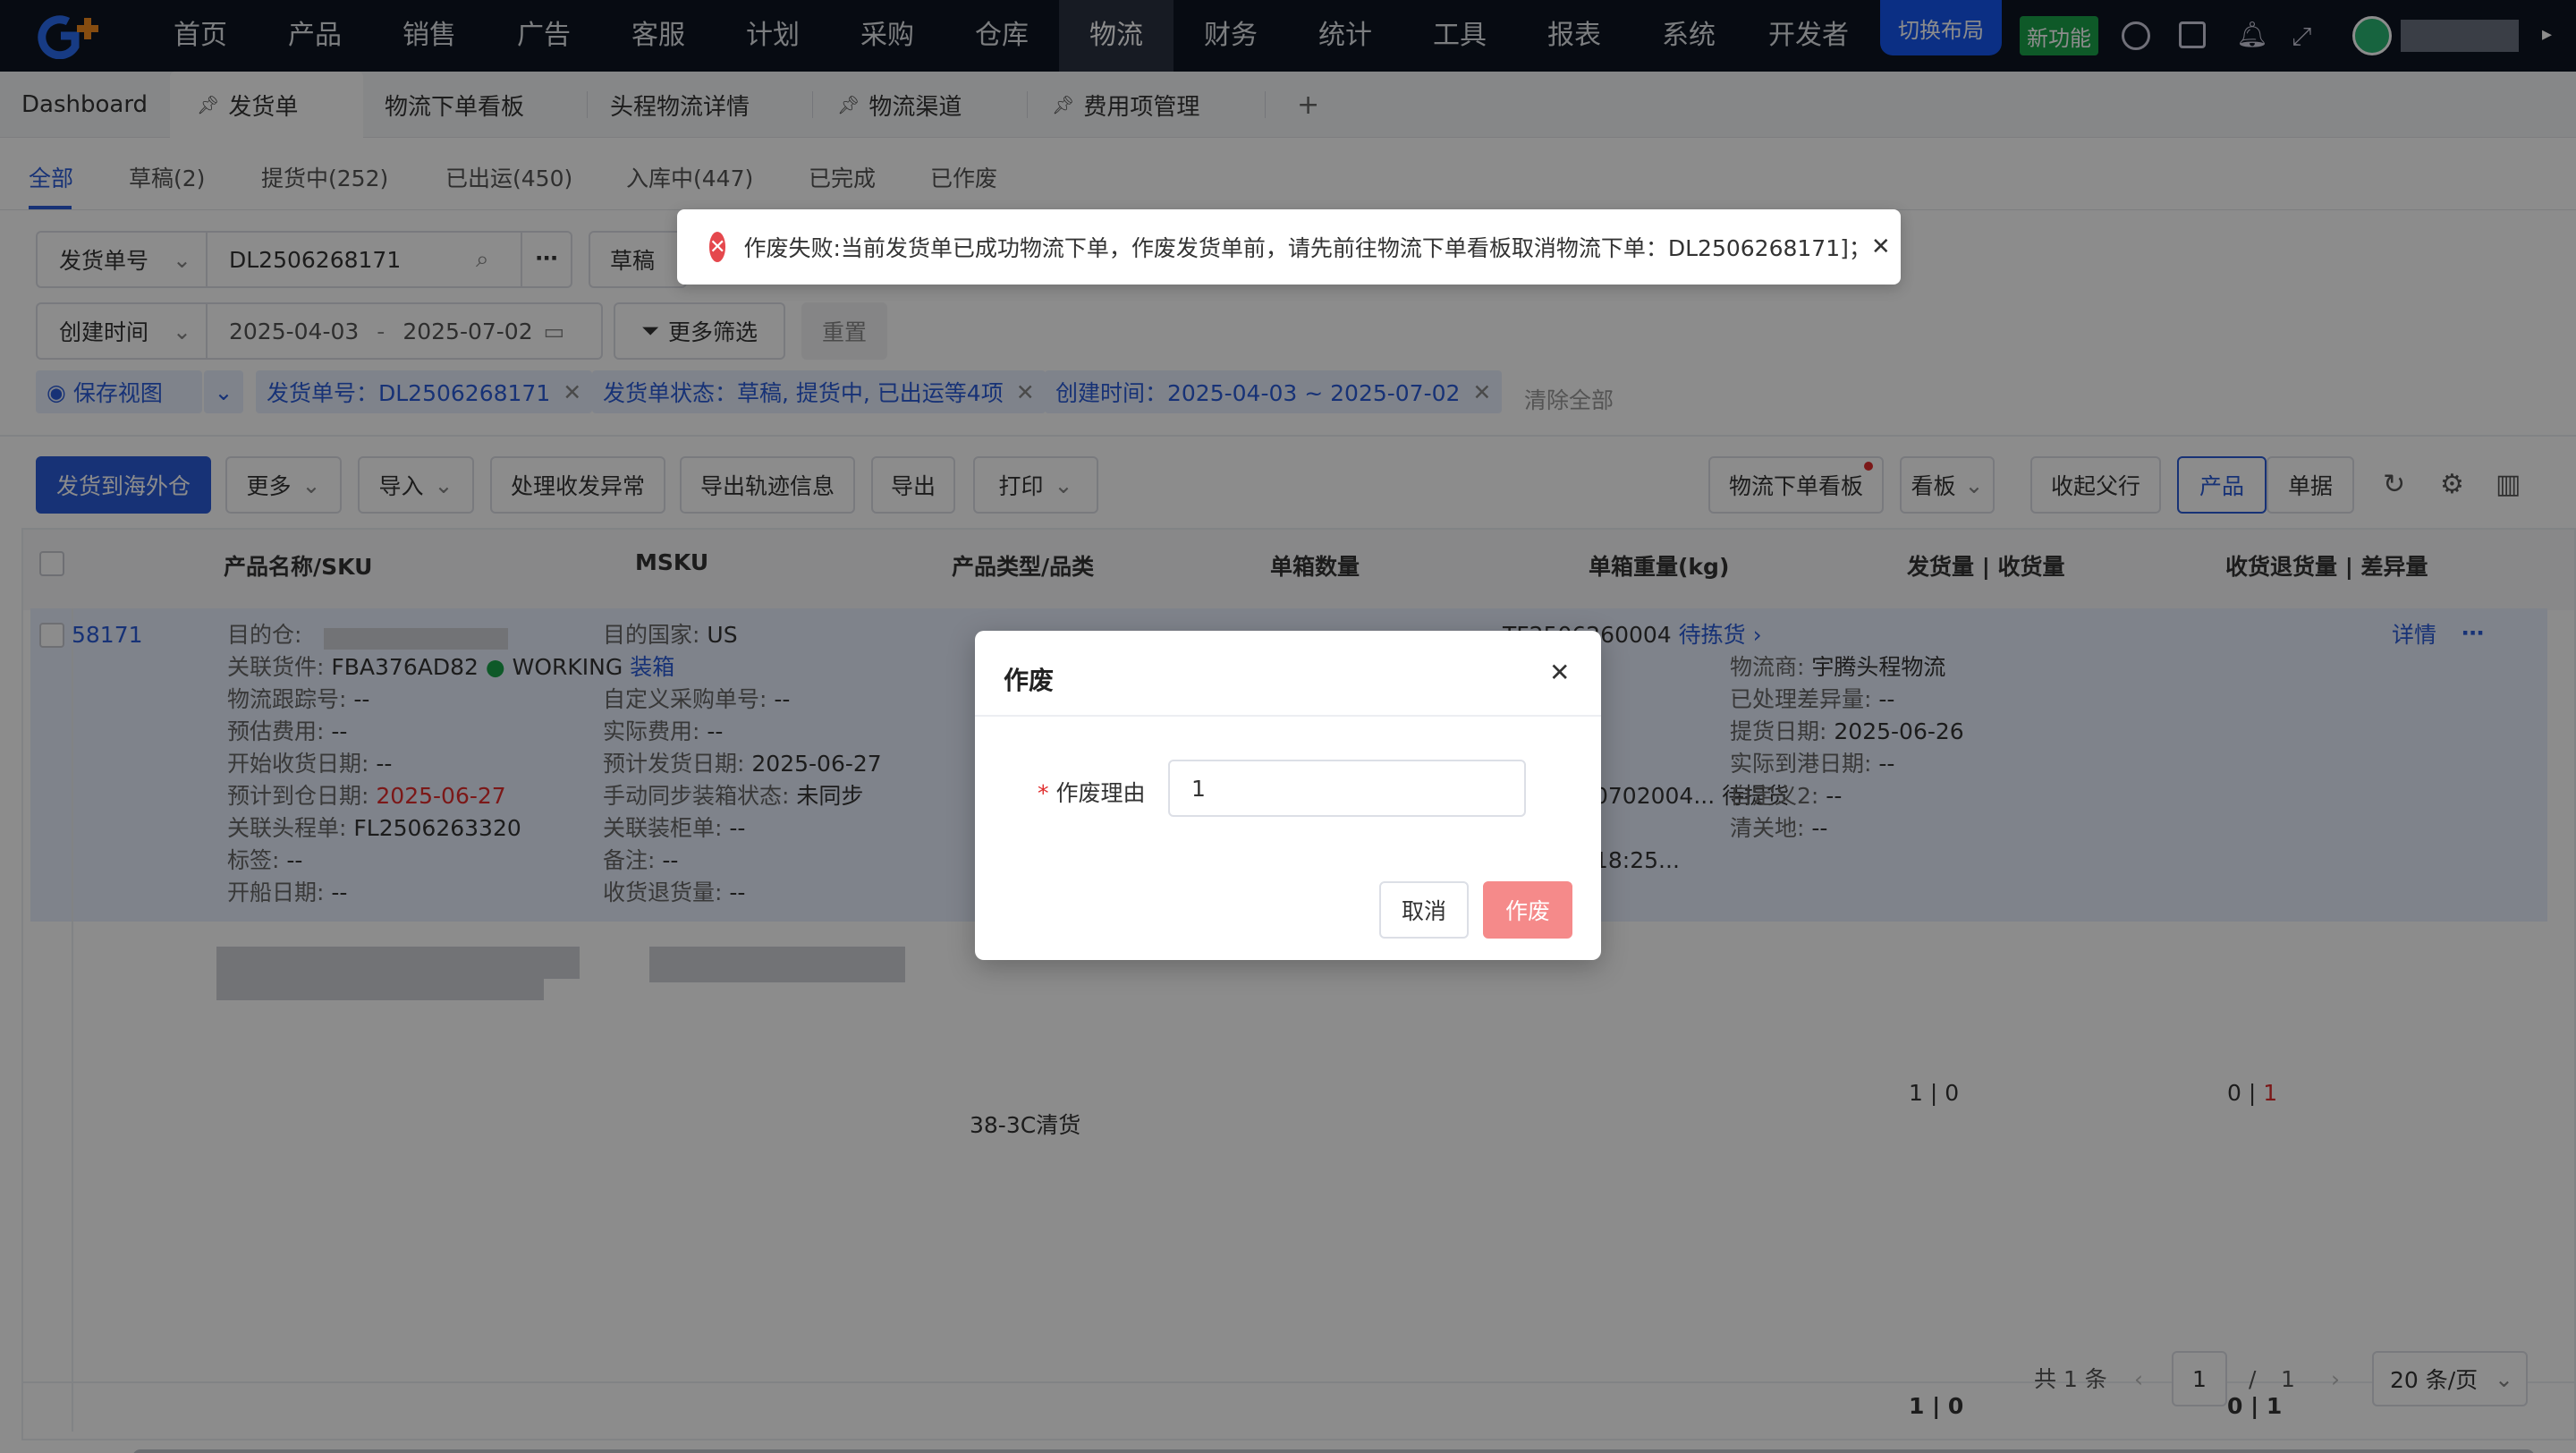 This screenshot has height=1453, width=2576. I want to click on void-dialog: 作废 ✕ * 作废理由 1 取消 作废, so click(1288, 795).